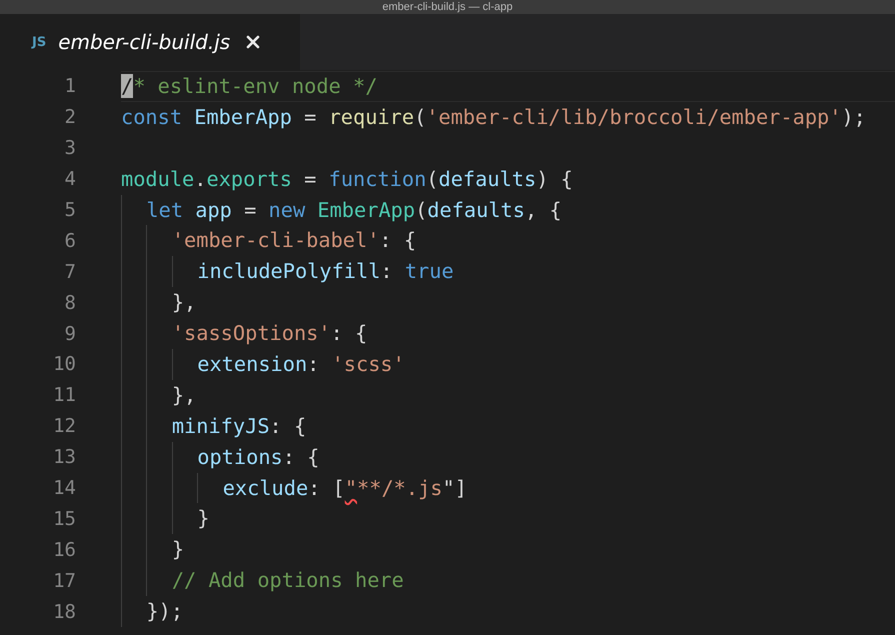 The image size is (895, 635). I want to click on line-number: 10, so click(64, 364).